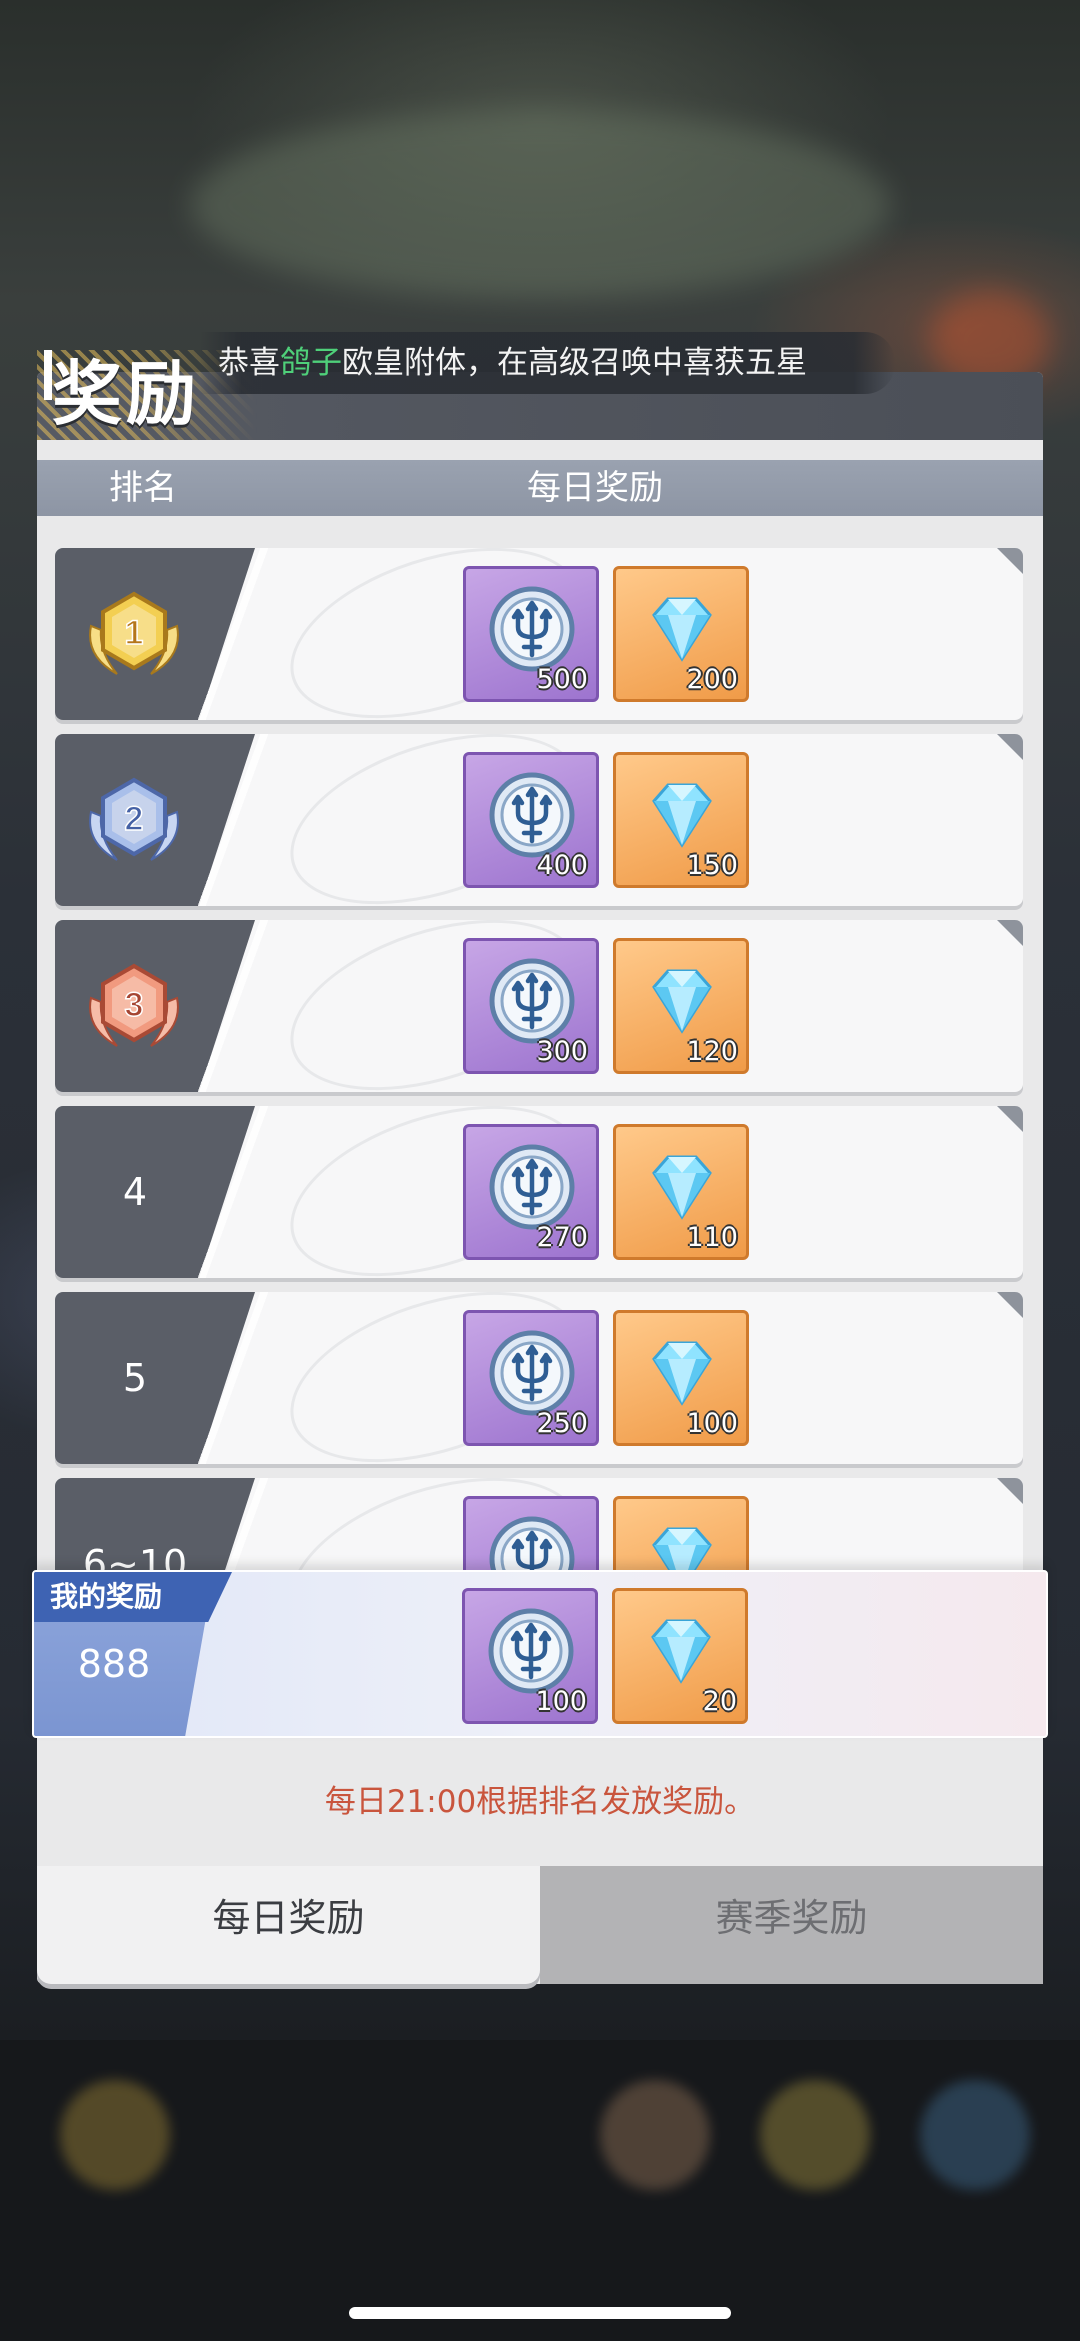  I want to click on item-quantity: 120, so click(712, 1051).